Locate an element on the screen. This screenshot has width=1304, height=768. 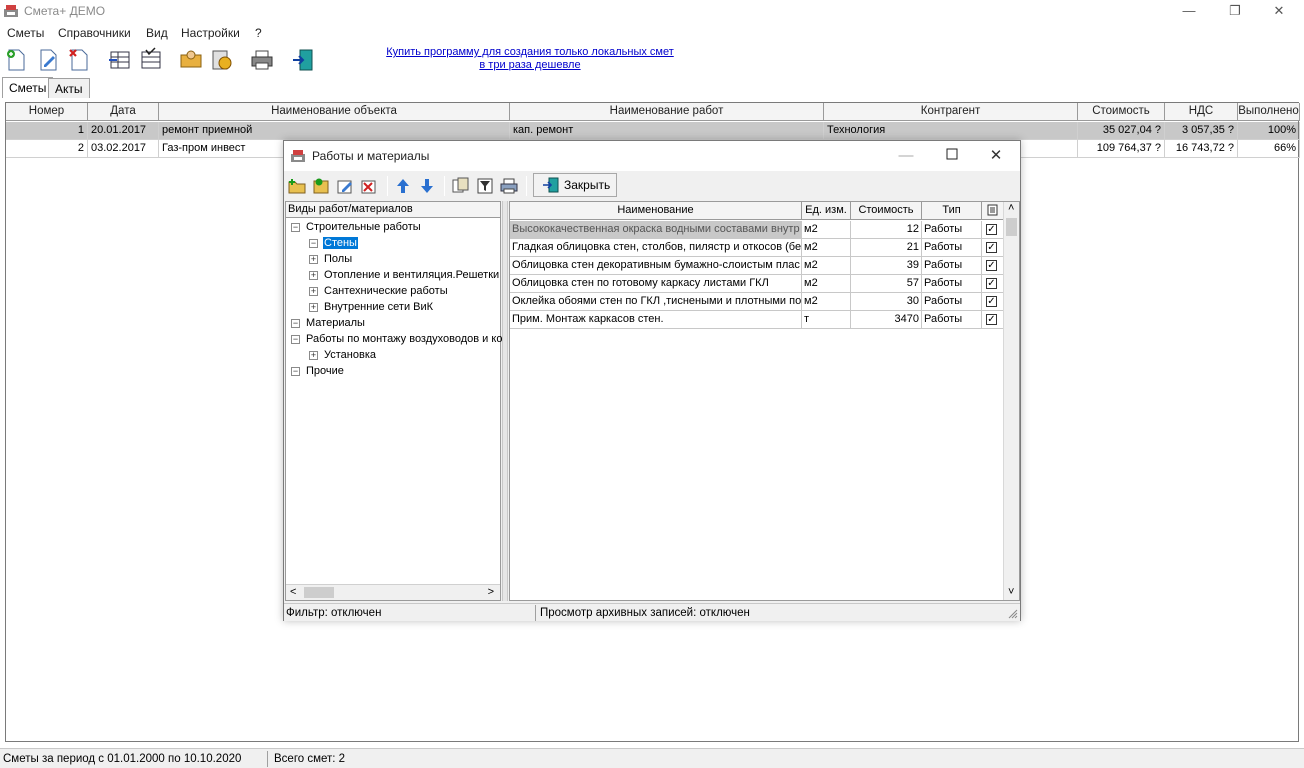
calculation-icon is located at coordinates (222, 60).